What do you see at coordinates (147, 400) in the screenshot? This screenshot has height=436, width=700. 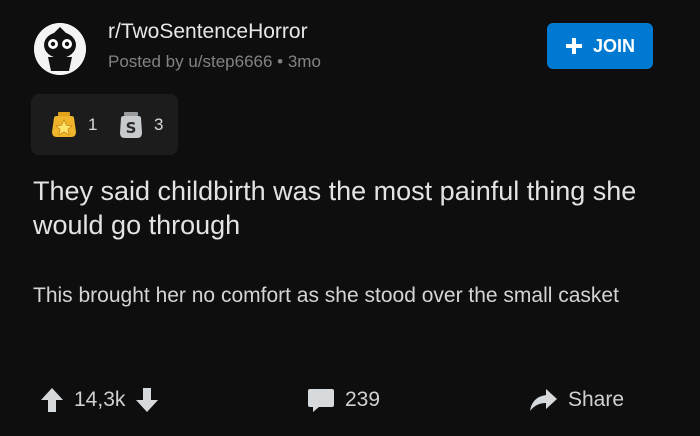 I see `downvote-arrow-icon` at bounding box center [147, 400].